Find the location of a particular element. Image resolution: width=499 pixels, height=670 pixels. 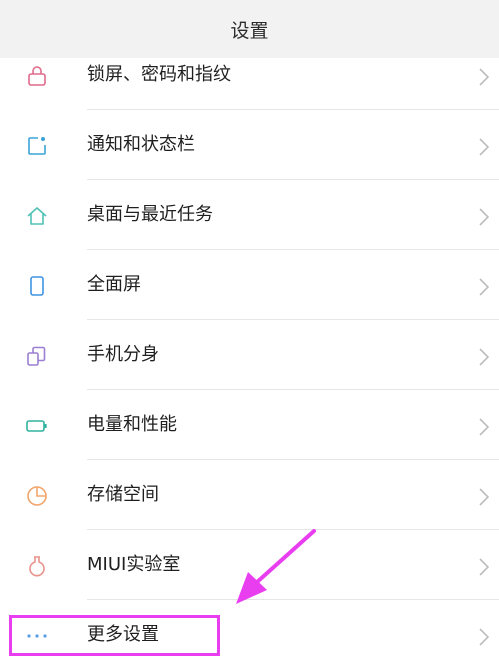

title-bar: 设置 is located at coordinates (249, 29).